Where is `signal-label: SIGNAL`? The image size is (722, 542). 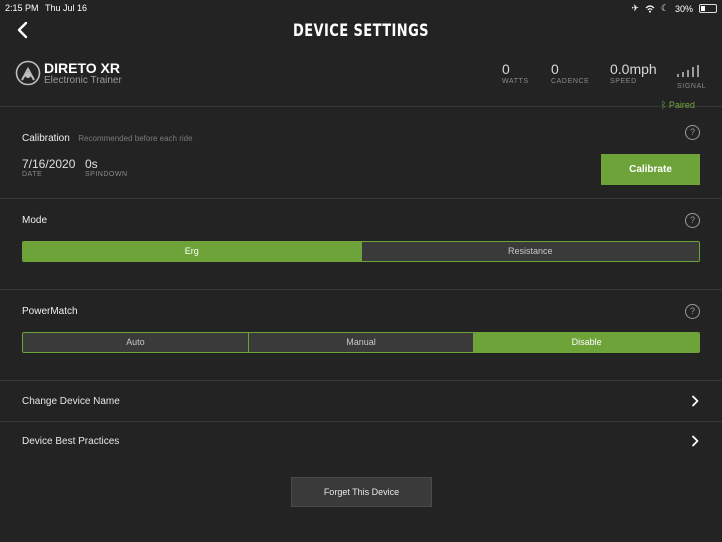 signal-label: SIGNAL is located at coordinates (692, 86).